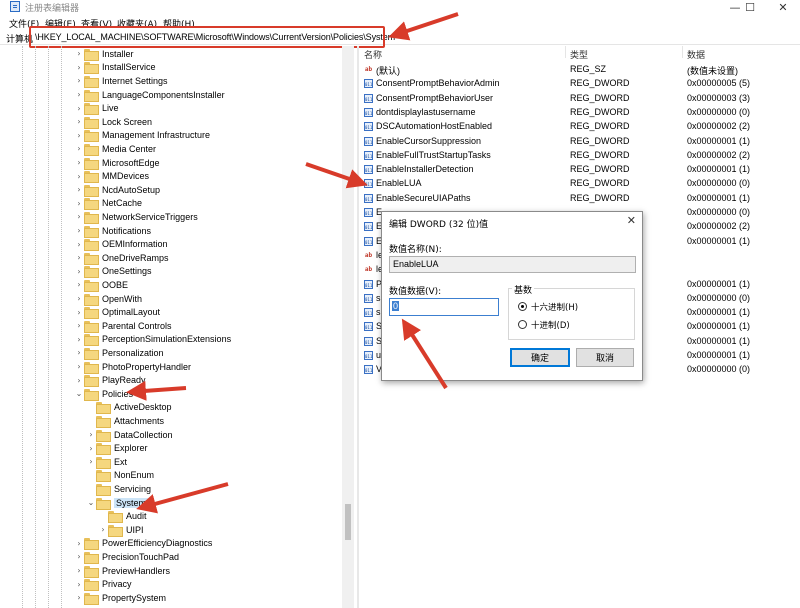  Describe the element at coordinates (336, 175) in the screenshot. I see `arrow-to-enablelua` at that location.